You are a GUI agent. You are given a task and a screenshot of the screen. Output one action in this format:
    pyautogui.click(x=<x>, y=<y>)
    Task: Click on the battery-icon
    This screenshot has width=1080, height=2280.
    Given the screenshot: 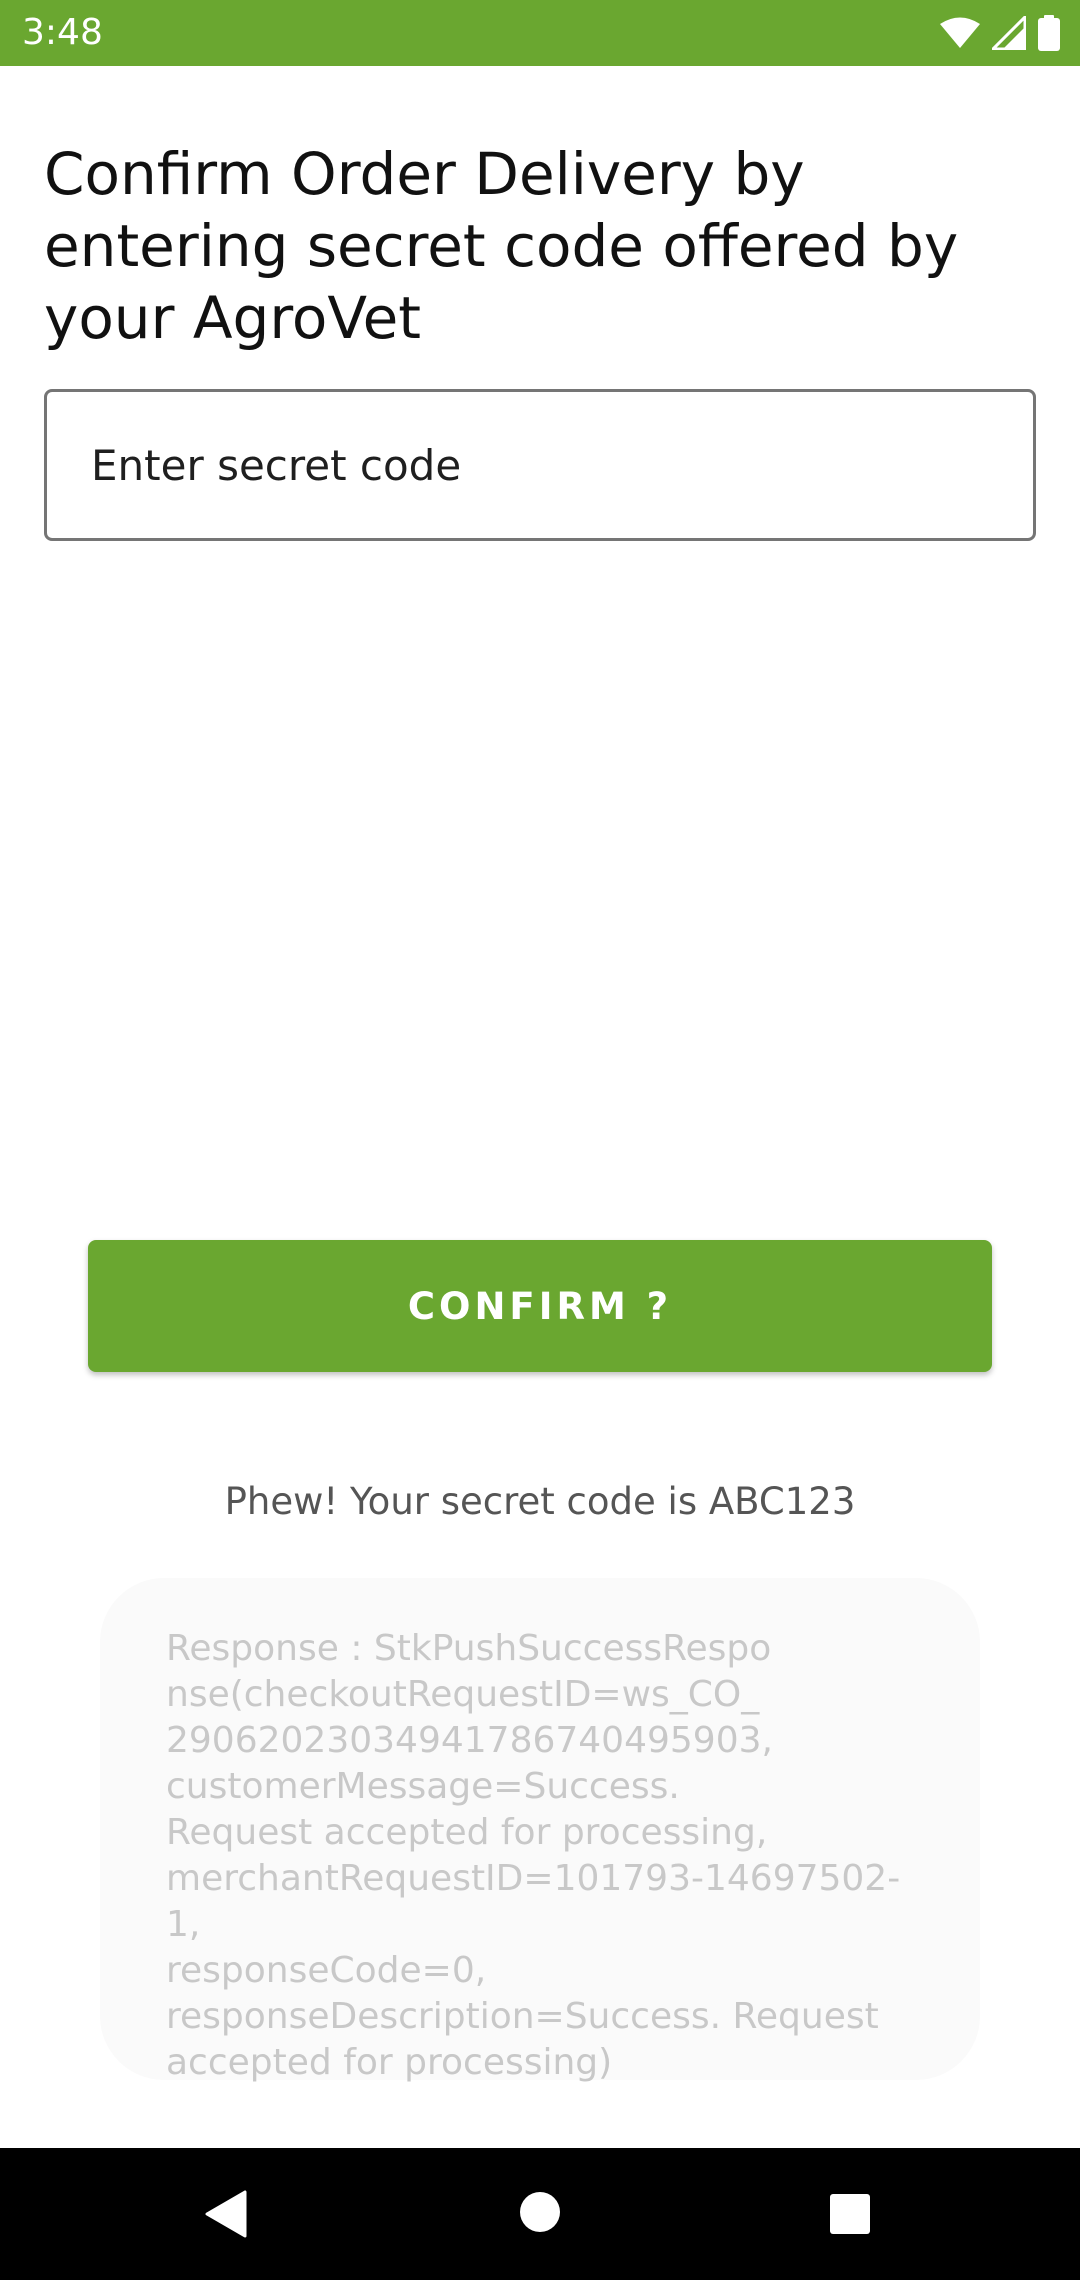 What is the action you would take?
    pyautogui.click(x=1049, y=33)
    